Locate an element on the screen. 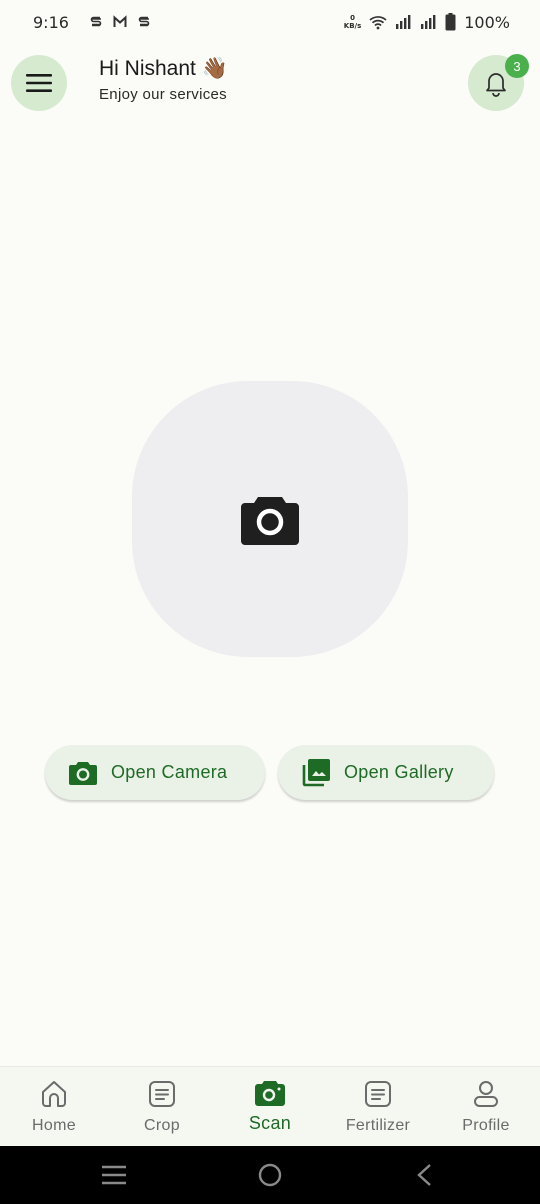 This screenshot has width=540, height=1204. net-speed-value: 0 is located at coordinates (352, 18).